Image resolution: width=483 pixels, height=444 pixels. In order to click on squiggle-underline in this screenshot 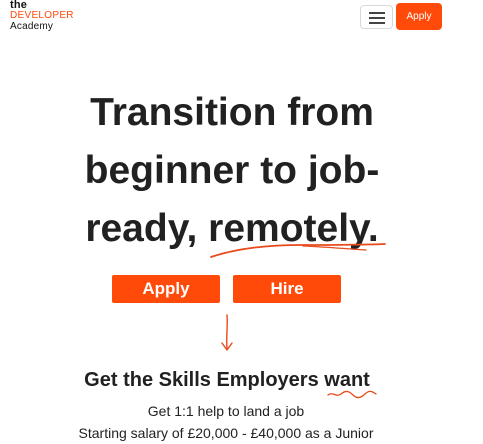, I will do `click(352, 394)`.